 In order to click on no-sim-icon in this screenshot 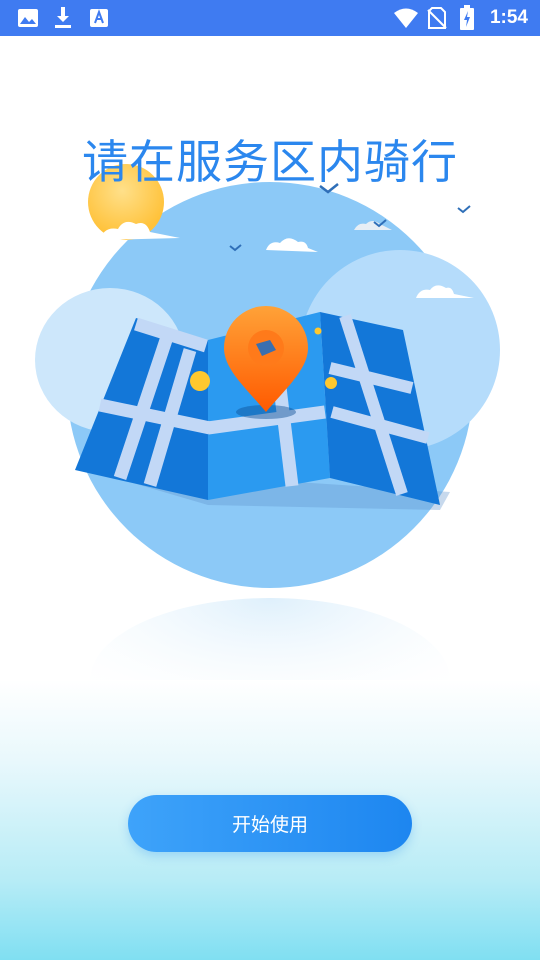, I will do `click(437, 18)`.